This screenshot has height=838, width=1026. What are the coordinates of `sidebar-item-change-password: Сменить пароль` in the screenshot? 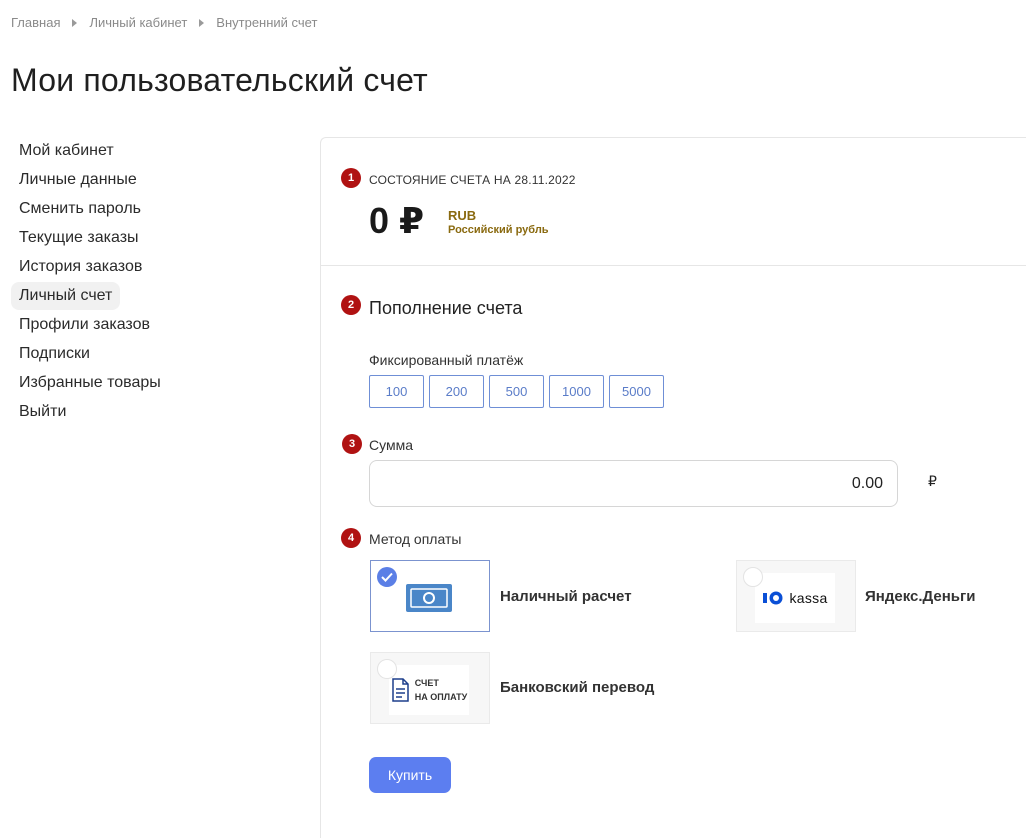 It's located at (80, 209).